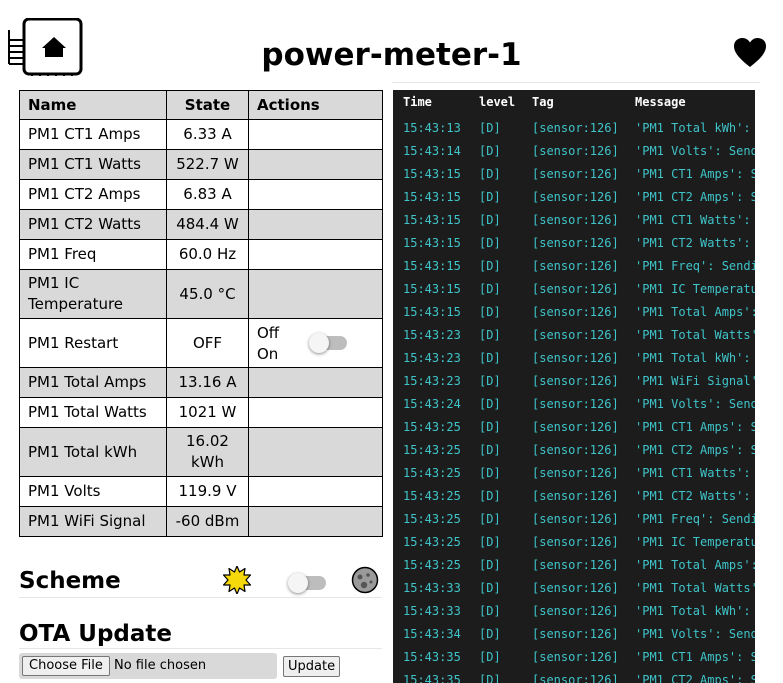 The image size is (783, 683). What do you see at coordinates (319, 343) in the screenshot?
I see `toggle-knob` at bounding box center [319, 343].